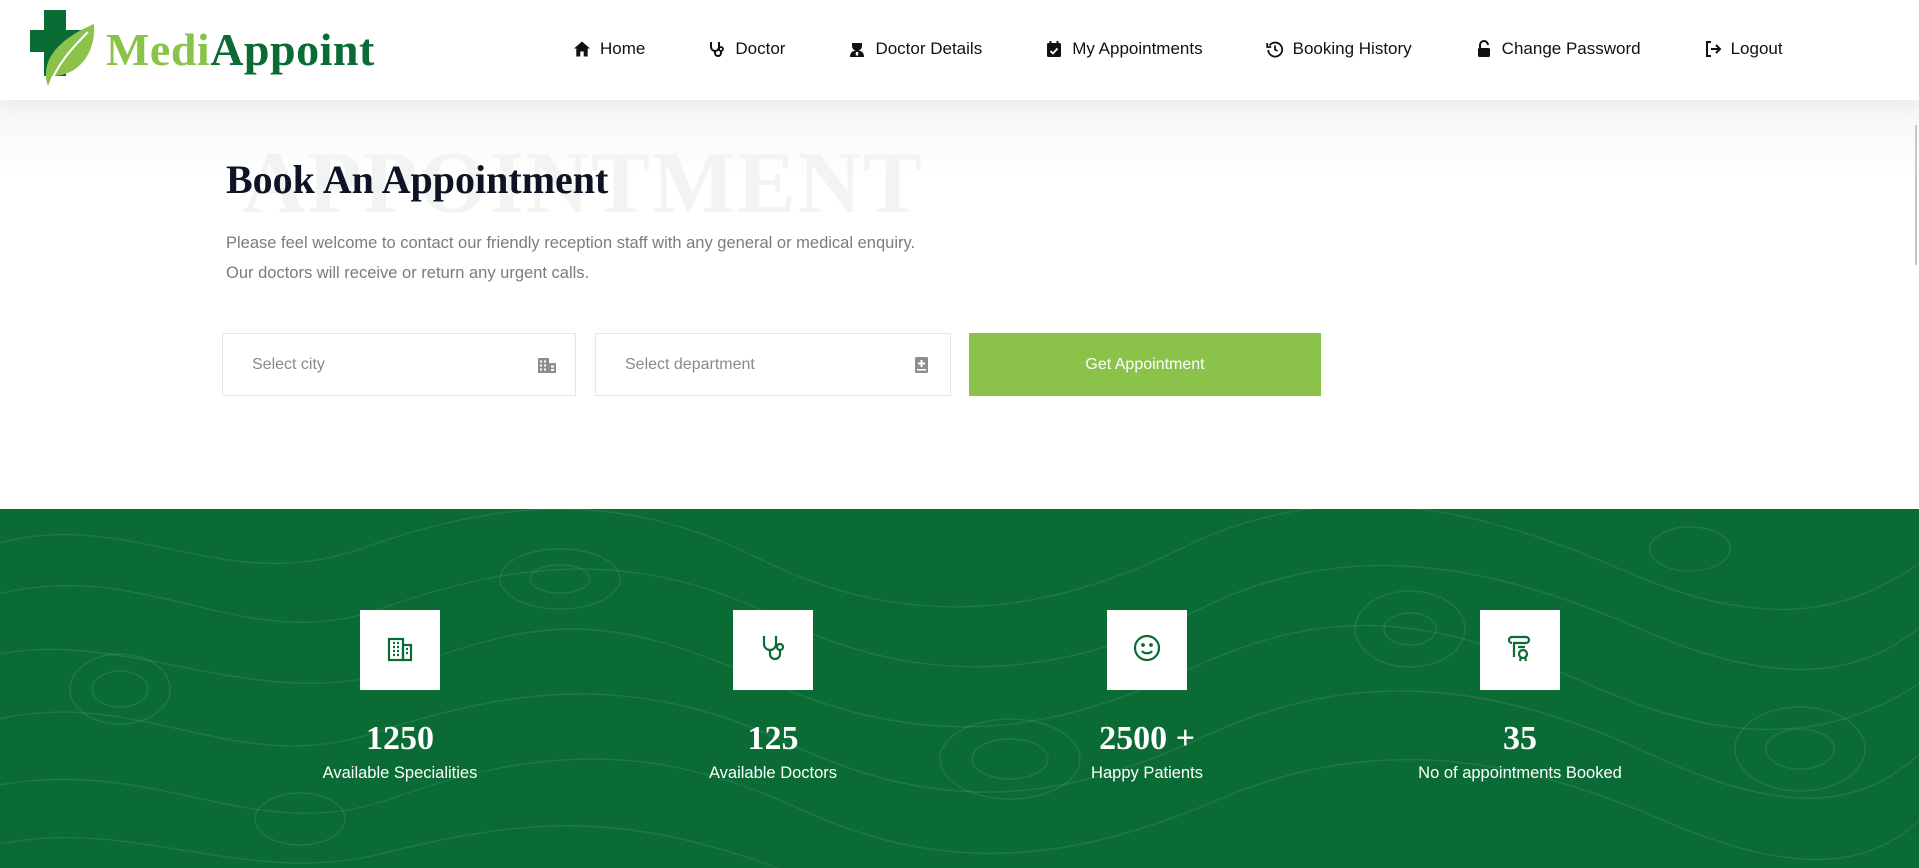 The width and height of the screenshot is (1919, 868). Describe the element at coordinates (1054, 49) in the screenshot. I see `calendar-check-icon` at that location.